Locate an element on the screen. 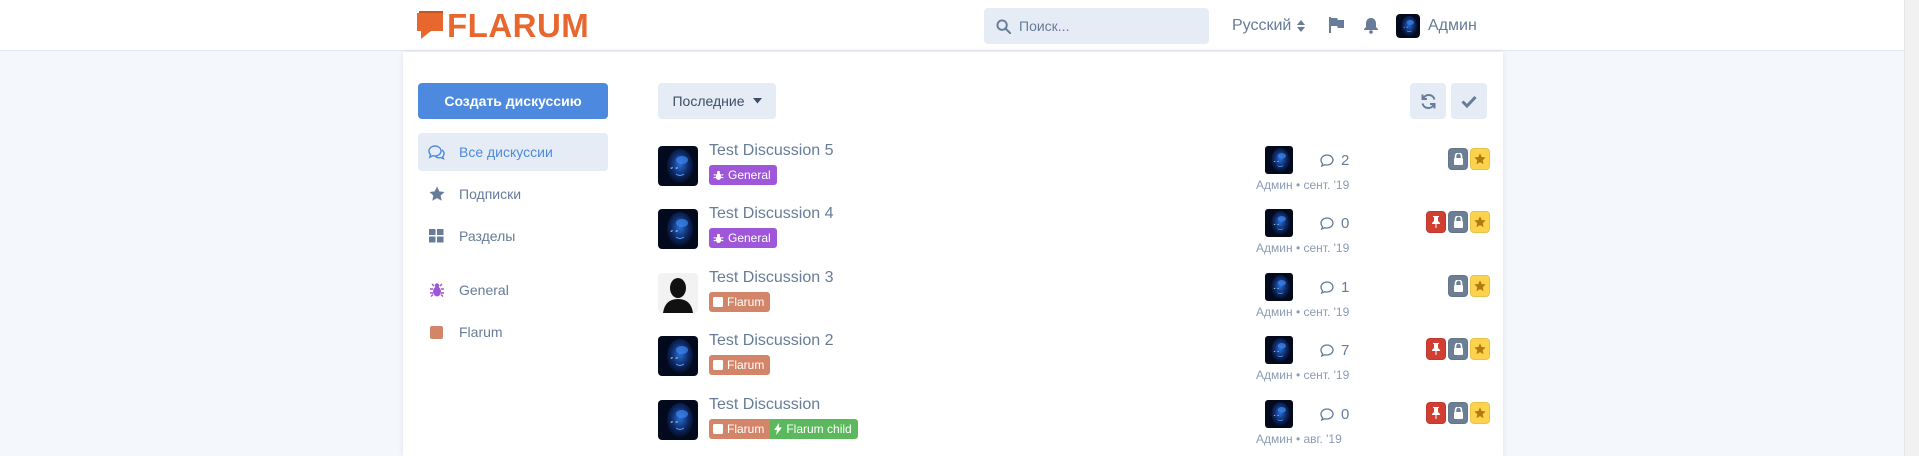 This screenshot has width=1919, height=456. mark-all-read-button is located at coordinates (1469, 101).